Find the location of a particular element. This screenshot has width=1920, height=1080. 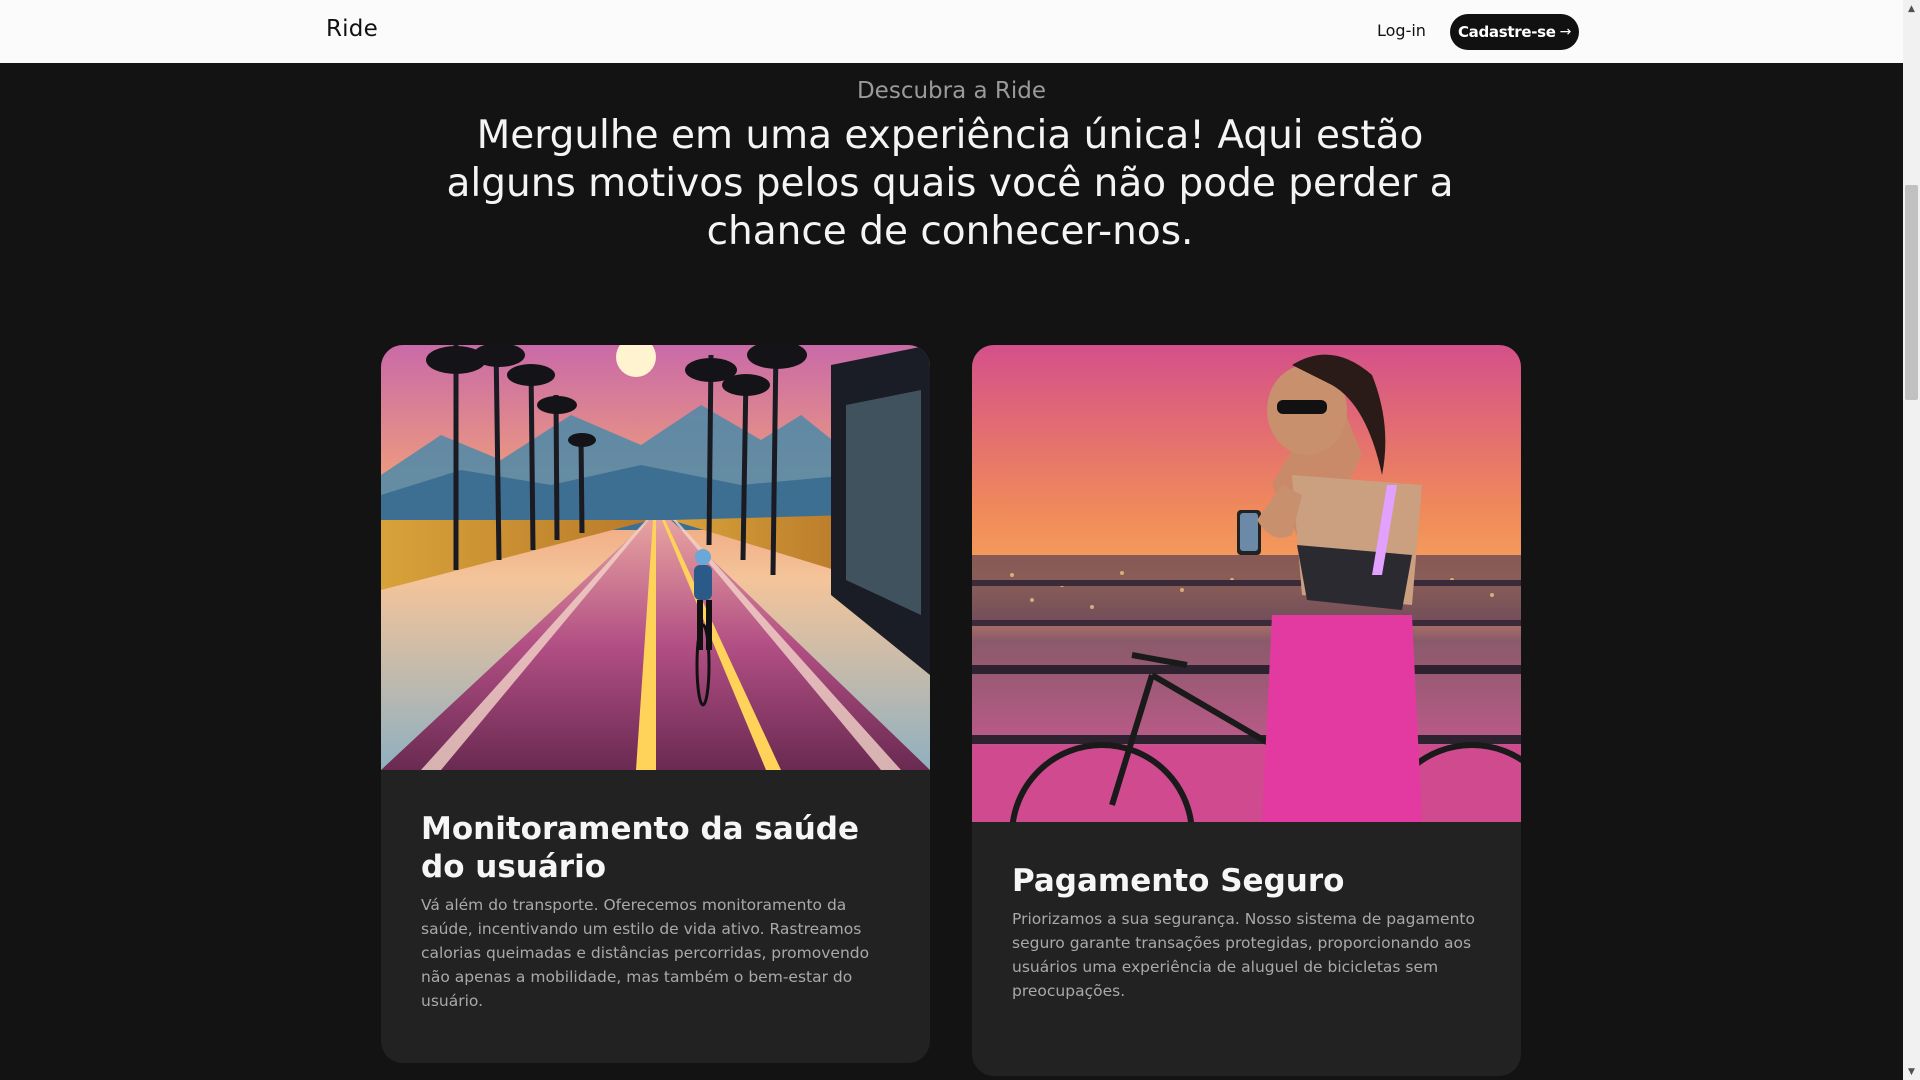

arrow-right-icon: → is located at coordinates (1565, 32).